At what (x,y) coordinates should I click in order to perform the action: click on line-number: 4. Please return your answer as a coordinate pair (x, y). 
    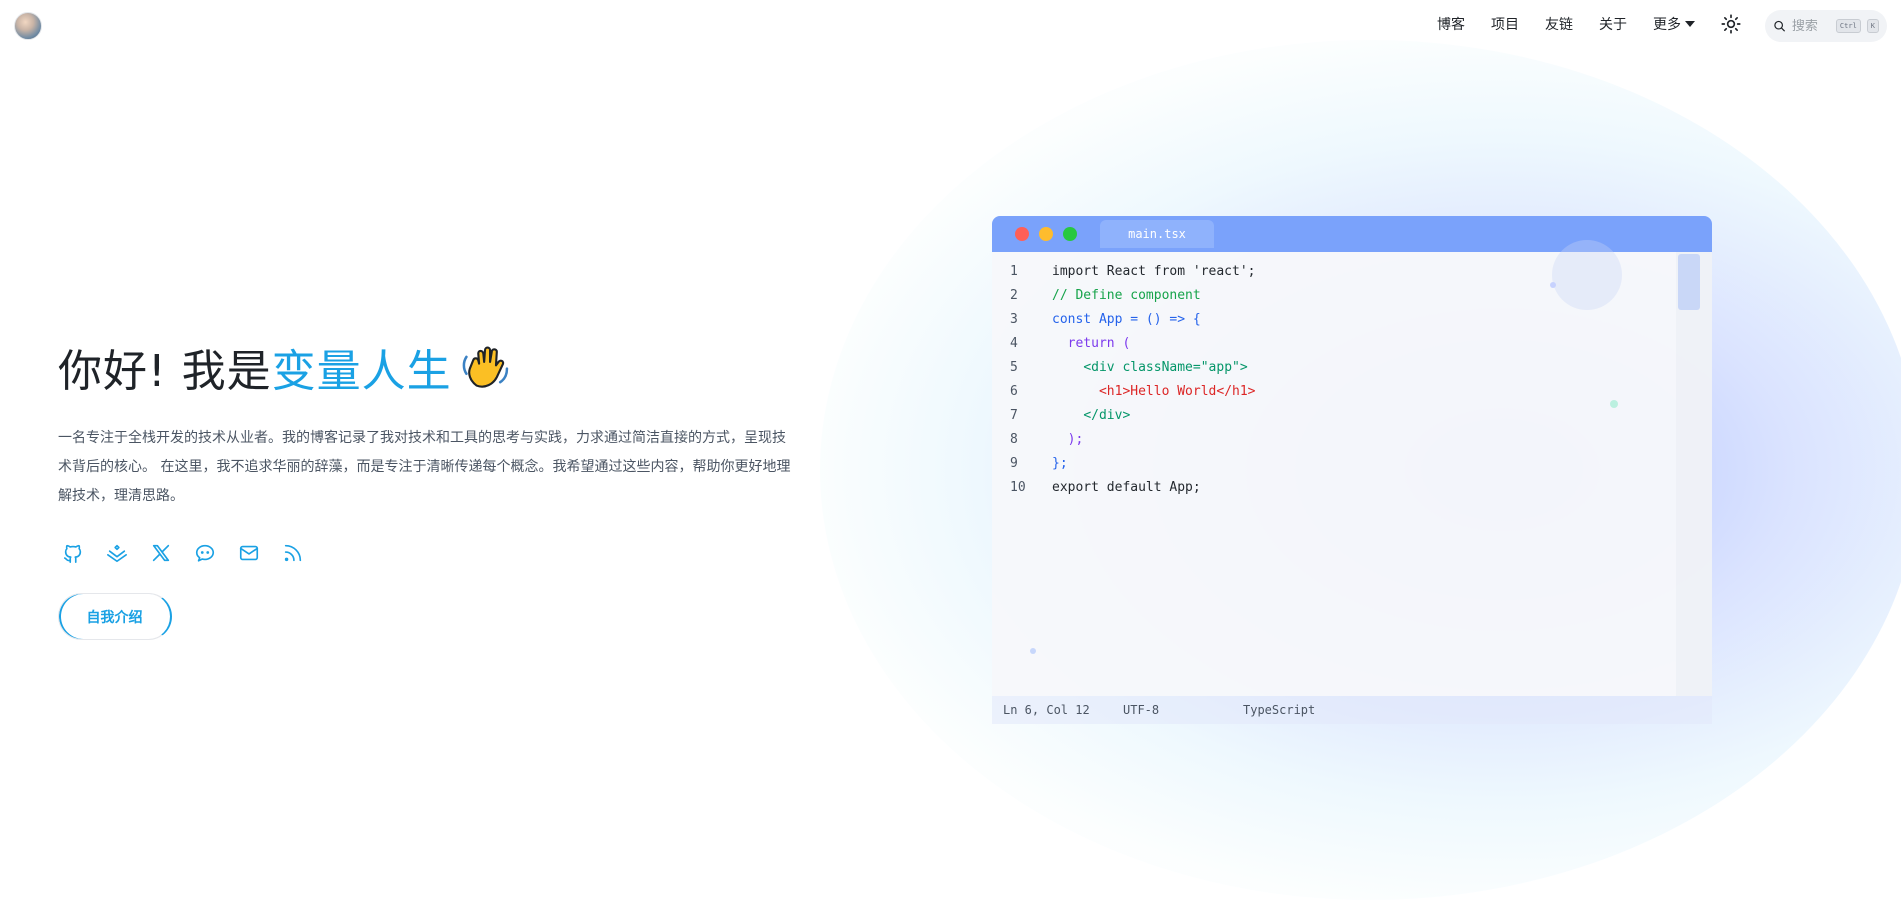
    Looking at the image, I should click on (1014, 343).